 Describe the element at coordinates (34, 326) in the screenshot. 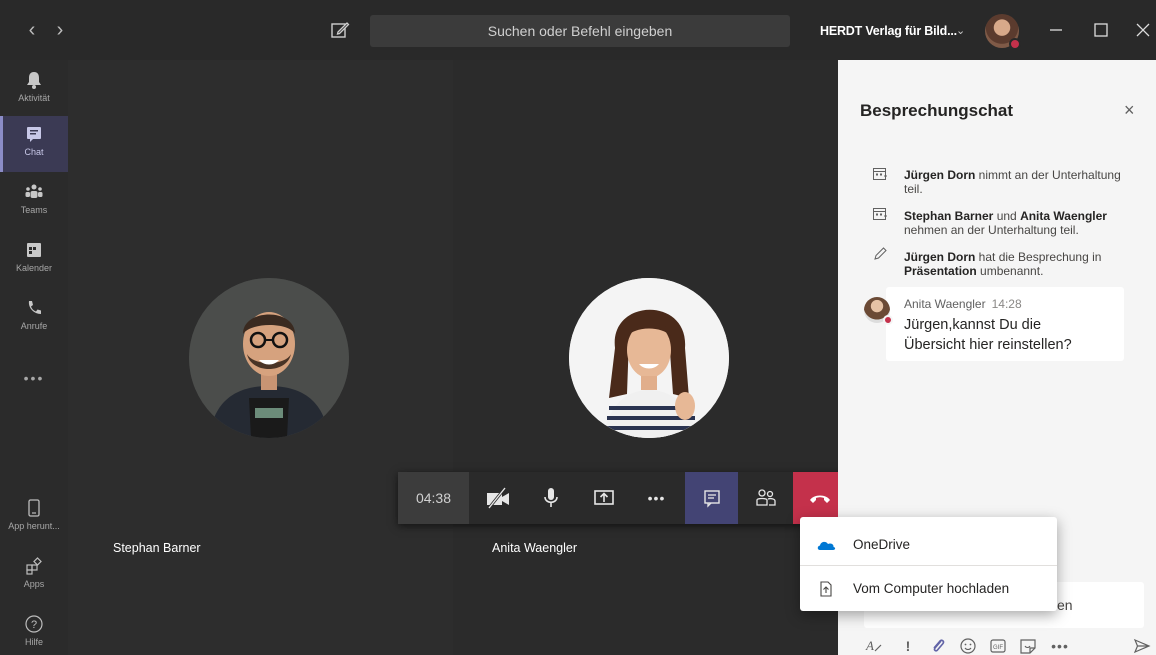

I see `rail-label: Anrufe` at that location.